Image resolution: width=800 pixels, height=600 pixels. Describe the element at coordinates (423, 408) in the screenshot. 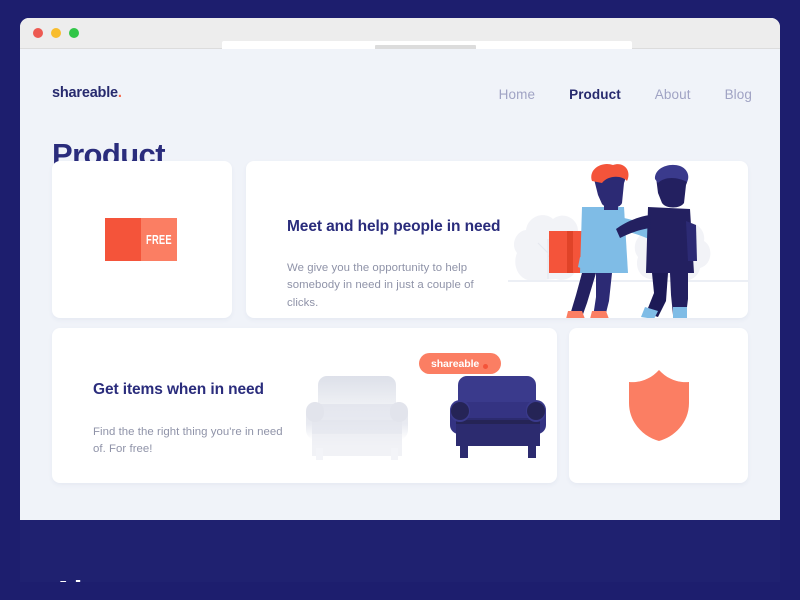

I see `two-armchairs-illustration: shareable` at that location.